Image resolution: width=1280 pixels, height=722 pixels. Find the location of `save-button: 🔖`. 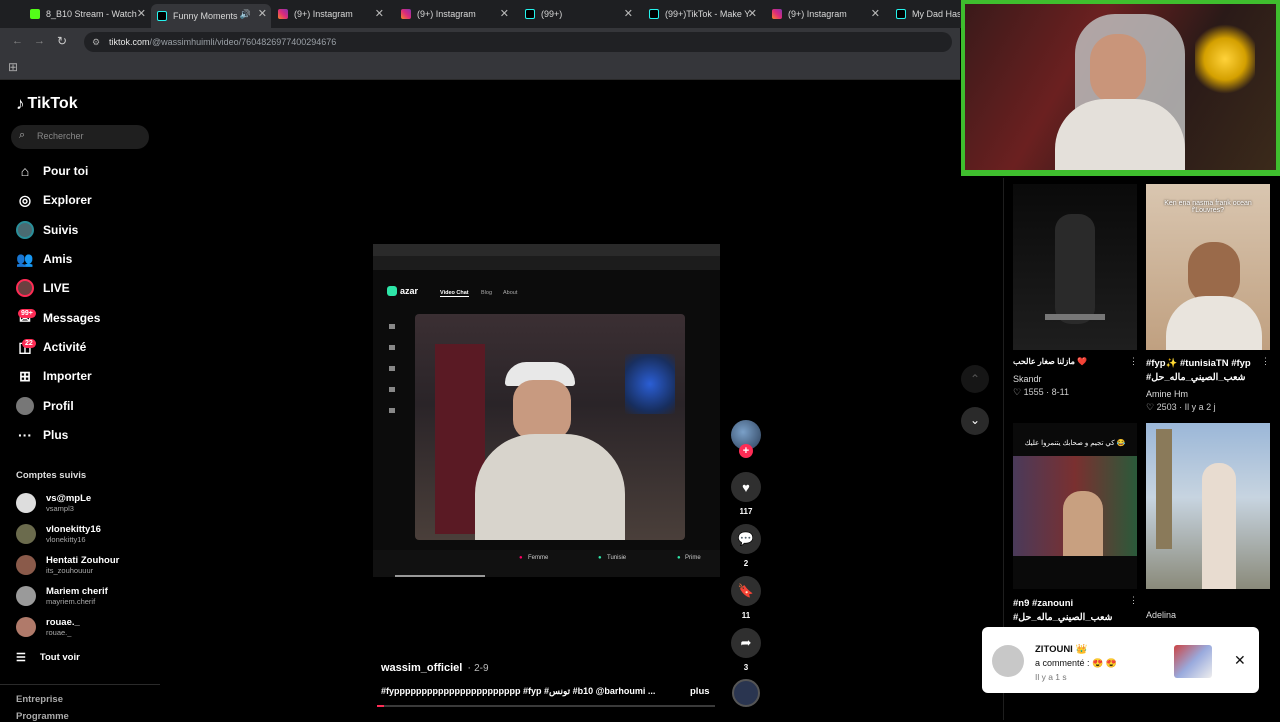

save-button: 🔖 is located at coordinates (746, 591).